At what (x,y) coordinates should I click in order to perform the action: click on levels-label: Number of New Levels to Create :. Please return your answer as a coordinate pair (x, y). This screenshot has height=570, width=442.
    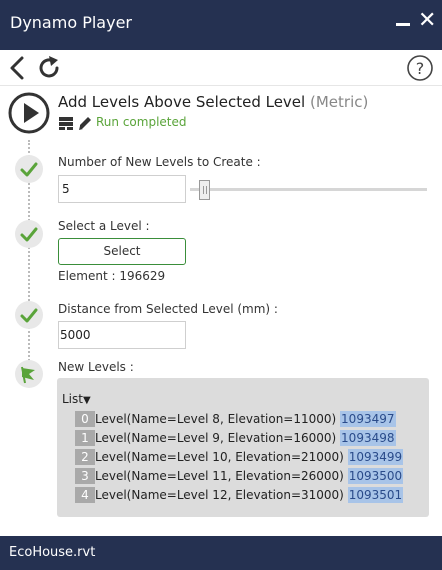
    Looking at the image, I should click on (159, 162).